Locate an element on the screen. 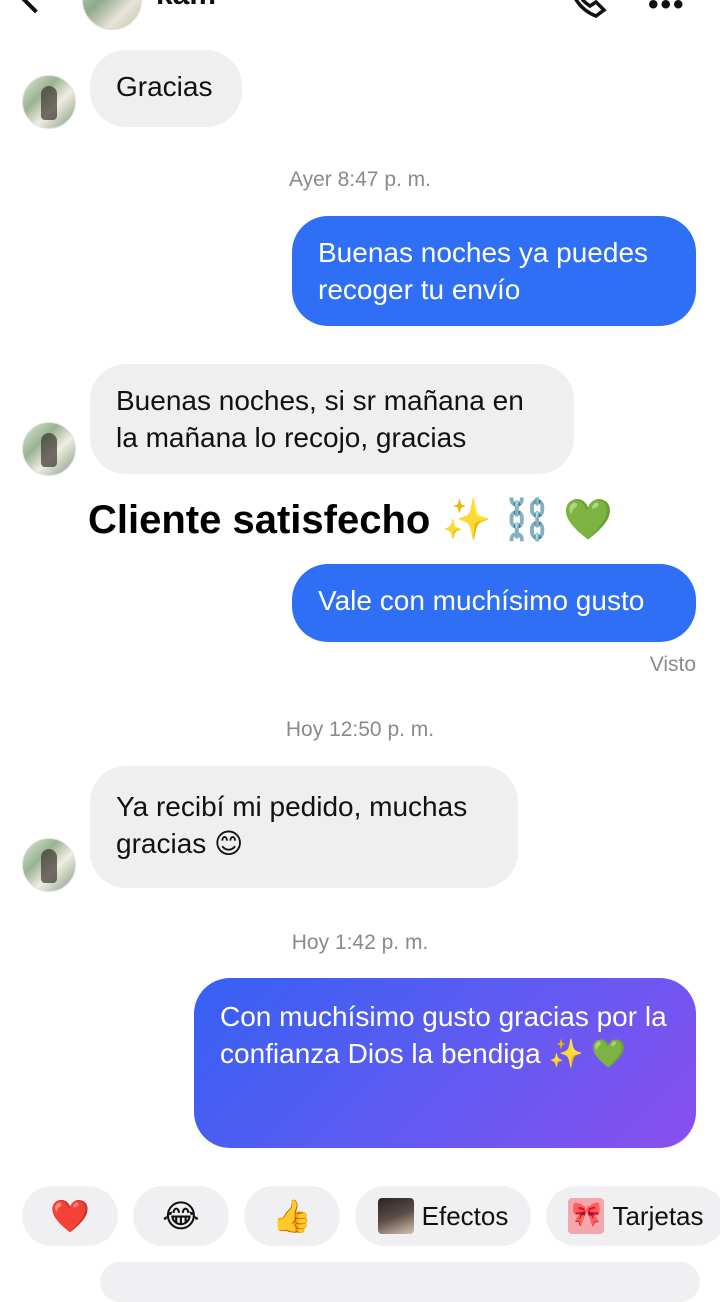 This screenshot has height=1302, width=720. cards-label: Tarjetas is located at coordinates (658, 1215).